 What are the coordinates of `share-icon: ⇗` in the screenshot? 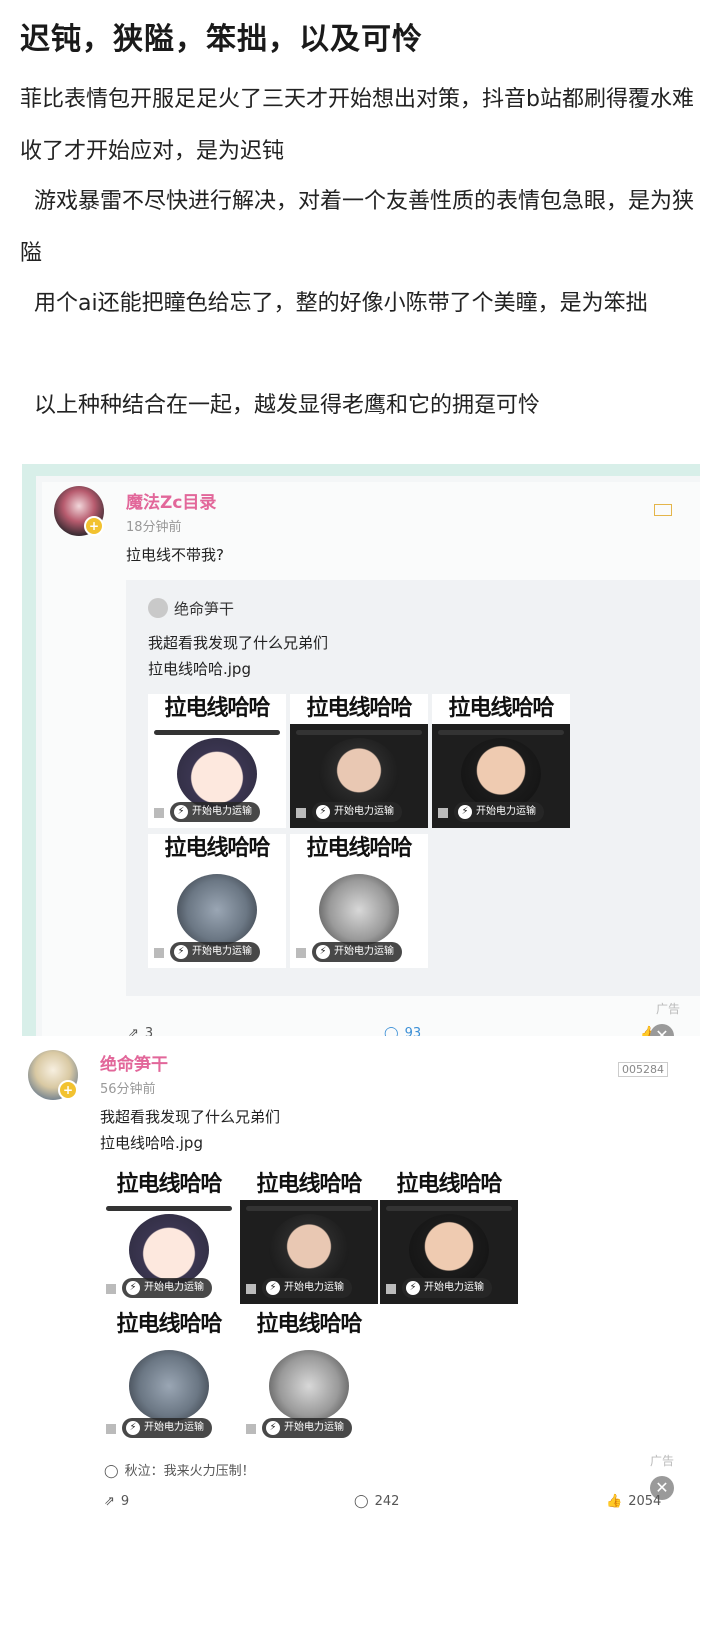 It's located at (109, 1501).